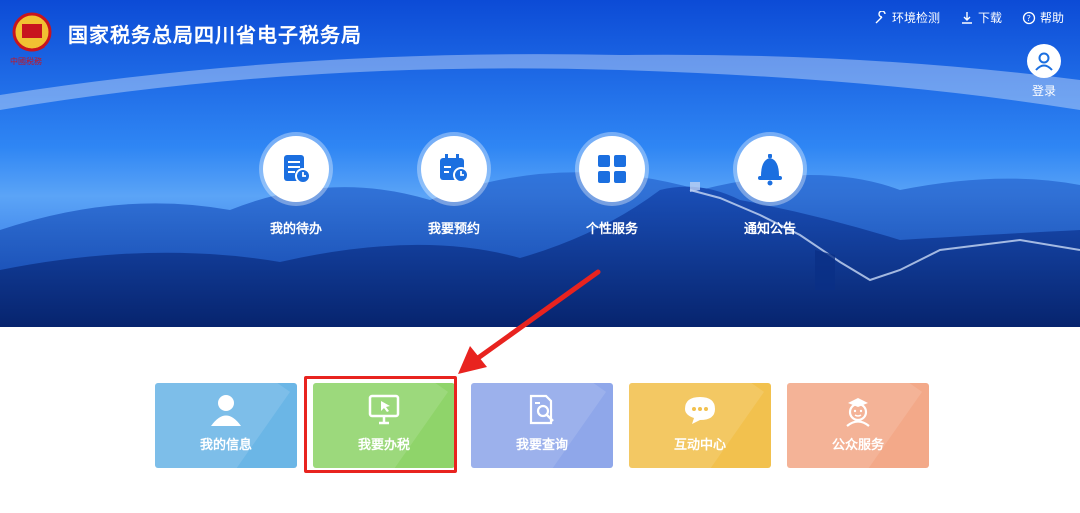 The height and width of the screenshot is (513, 1080). What do you see at coordinates (454, 168) in the screenshot?
I see `calendar-icon` at bounding box center [454, 168].